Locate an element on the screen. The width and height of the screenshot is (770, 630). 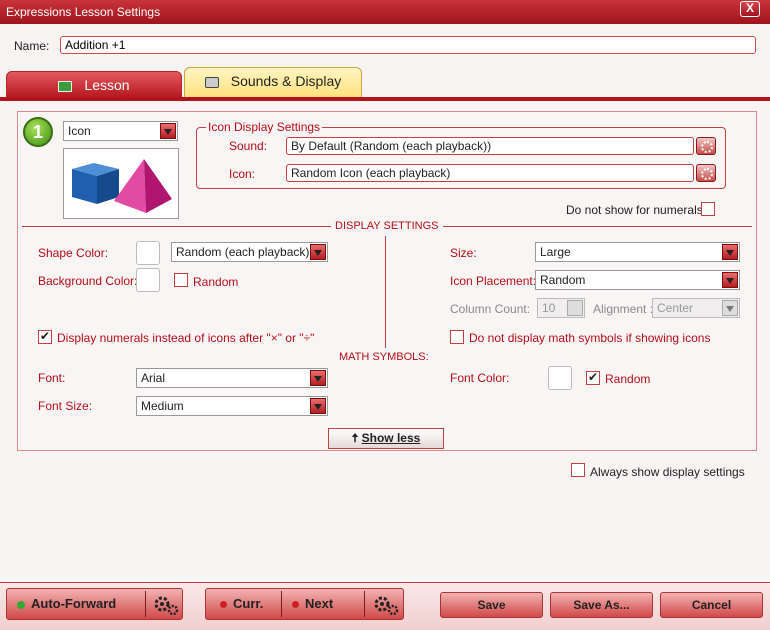
icon-display-settings-legend: Icon Display Settings is located at coordinates (264, 127).